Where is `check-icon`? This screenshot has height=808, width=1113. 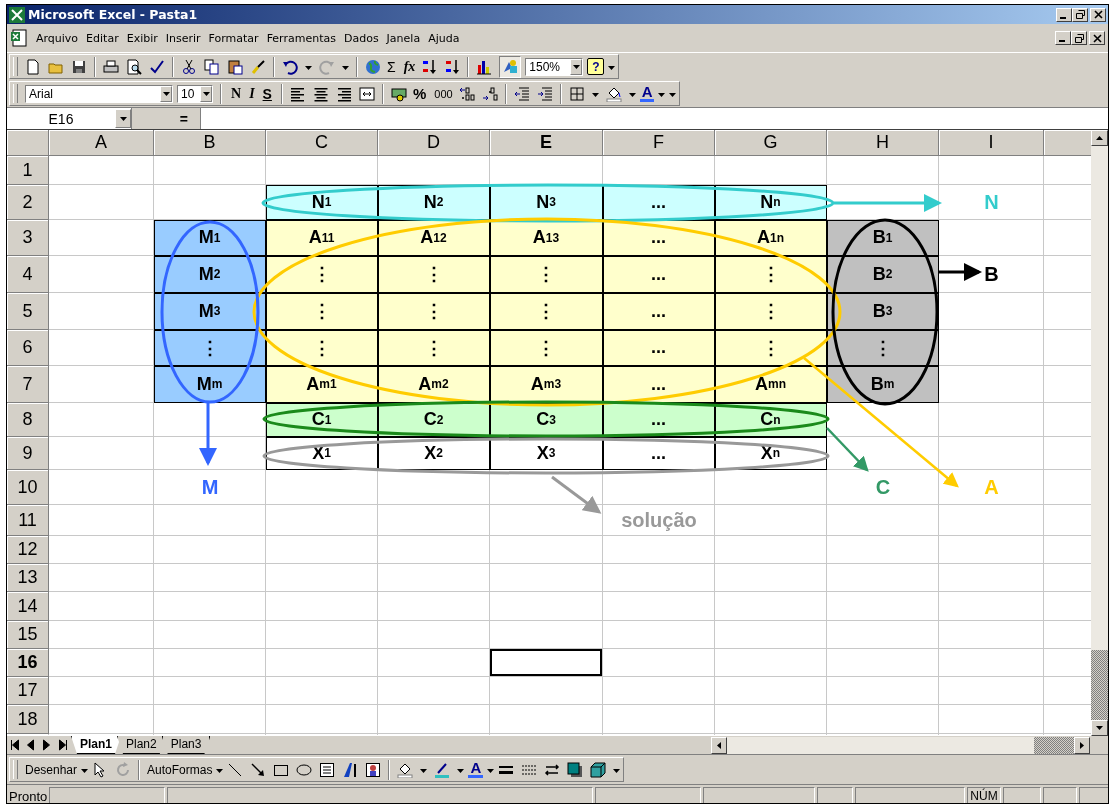 check-icon is located at coordinates (157, 66).